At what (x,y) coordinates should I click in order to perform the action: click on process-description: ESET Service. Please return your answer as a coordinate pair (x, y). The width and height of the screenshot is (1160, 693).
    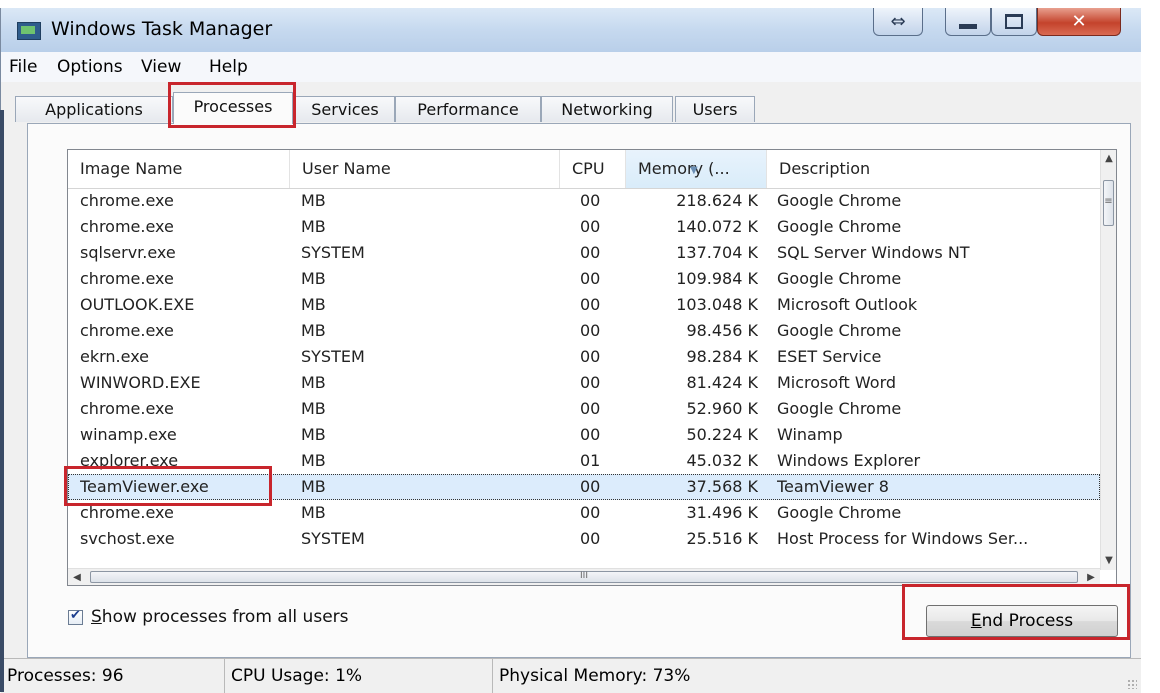
    Looking at the image, I should click on (829, 356).